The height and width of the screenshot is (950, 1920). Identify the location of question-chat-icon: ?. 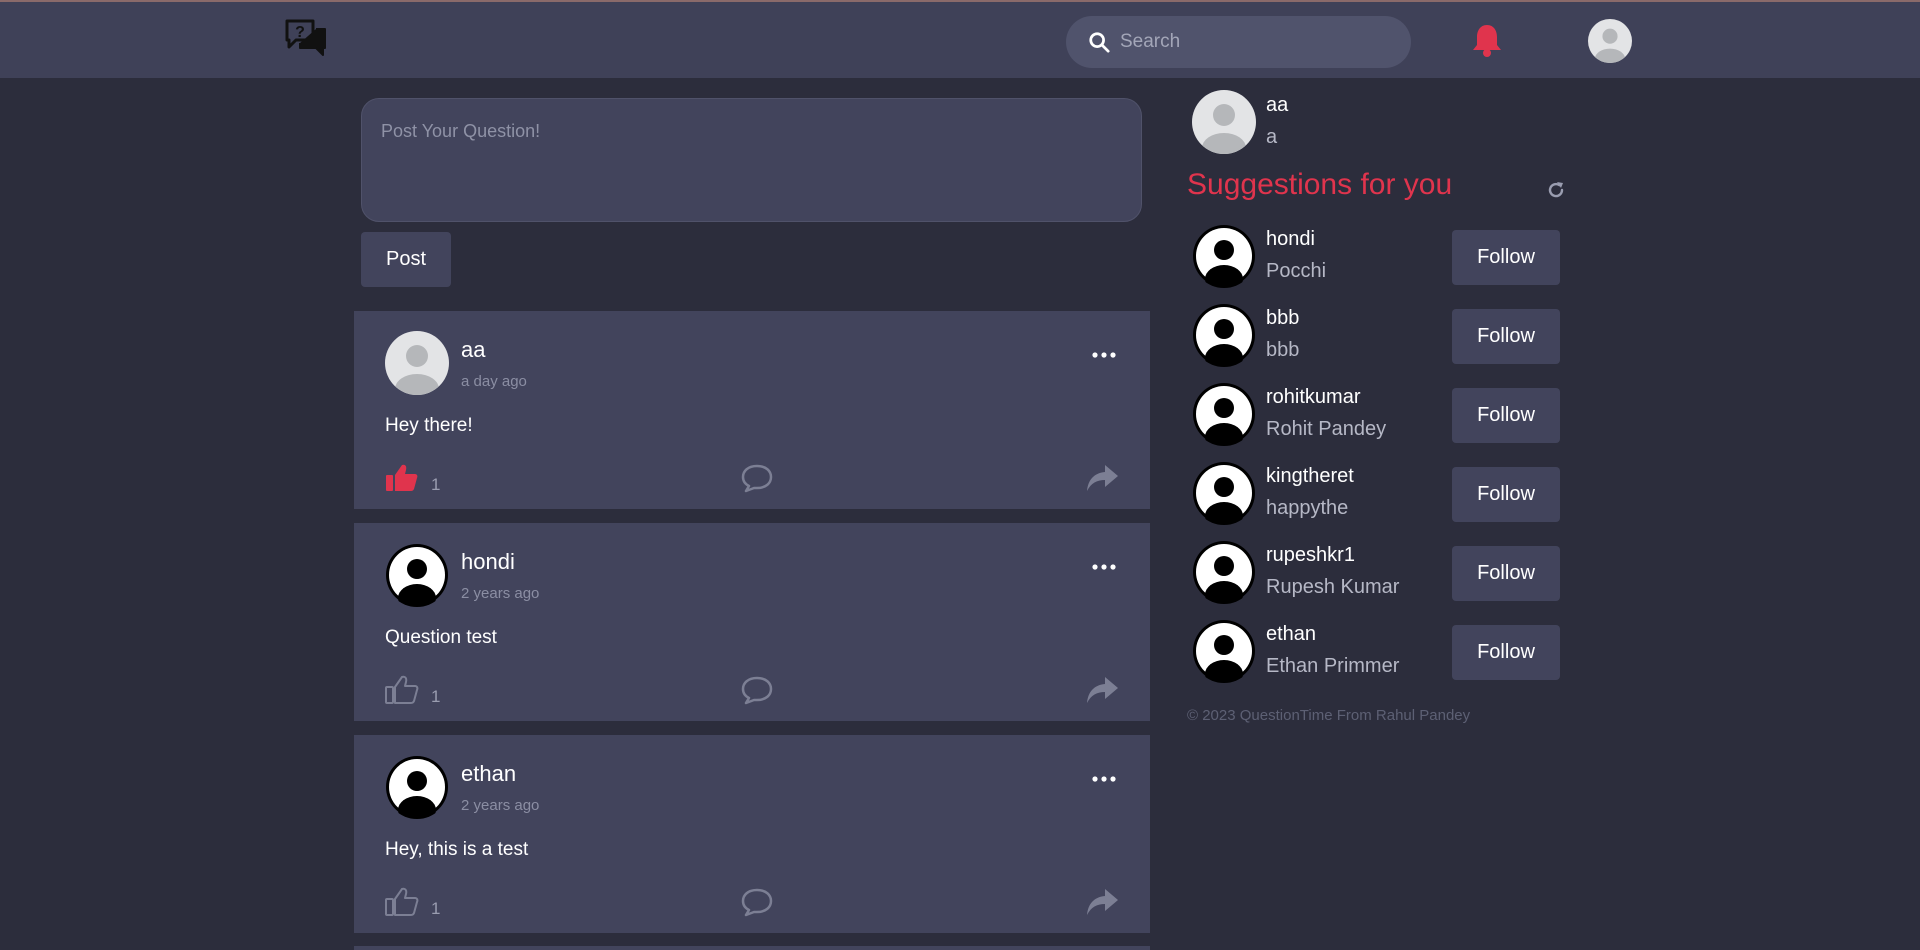
(306, 40).